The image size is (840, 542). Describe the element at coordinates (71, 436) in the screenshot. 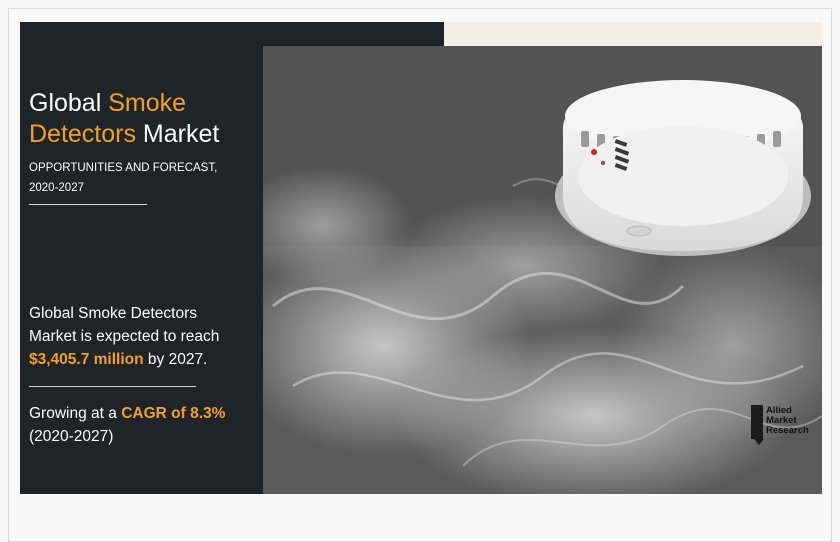

I see `growth-period: (2020-2027)` at that location.